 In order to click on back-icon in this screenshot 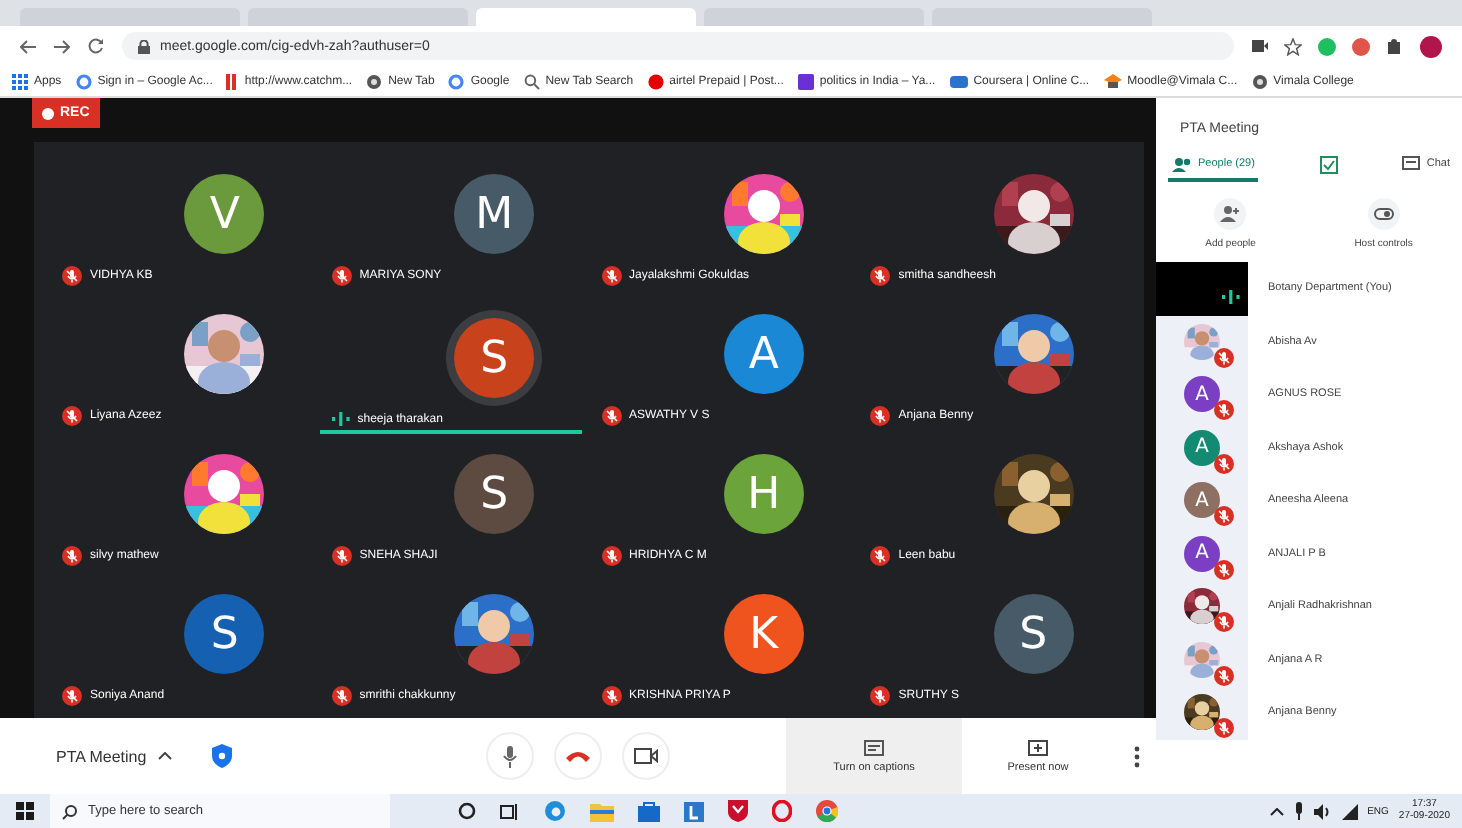, I will do `click(28, 46)`.